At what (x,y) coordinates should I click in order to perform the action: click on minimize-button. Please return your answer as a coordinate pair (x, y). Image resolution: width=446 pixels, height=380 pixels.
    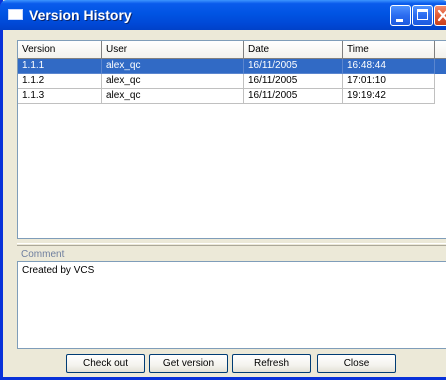
    Looking at the image, I should click on (400, 15).